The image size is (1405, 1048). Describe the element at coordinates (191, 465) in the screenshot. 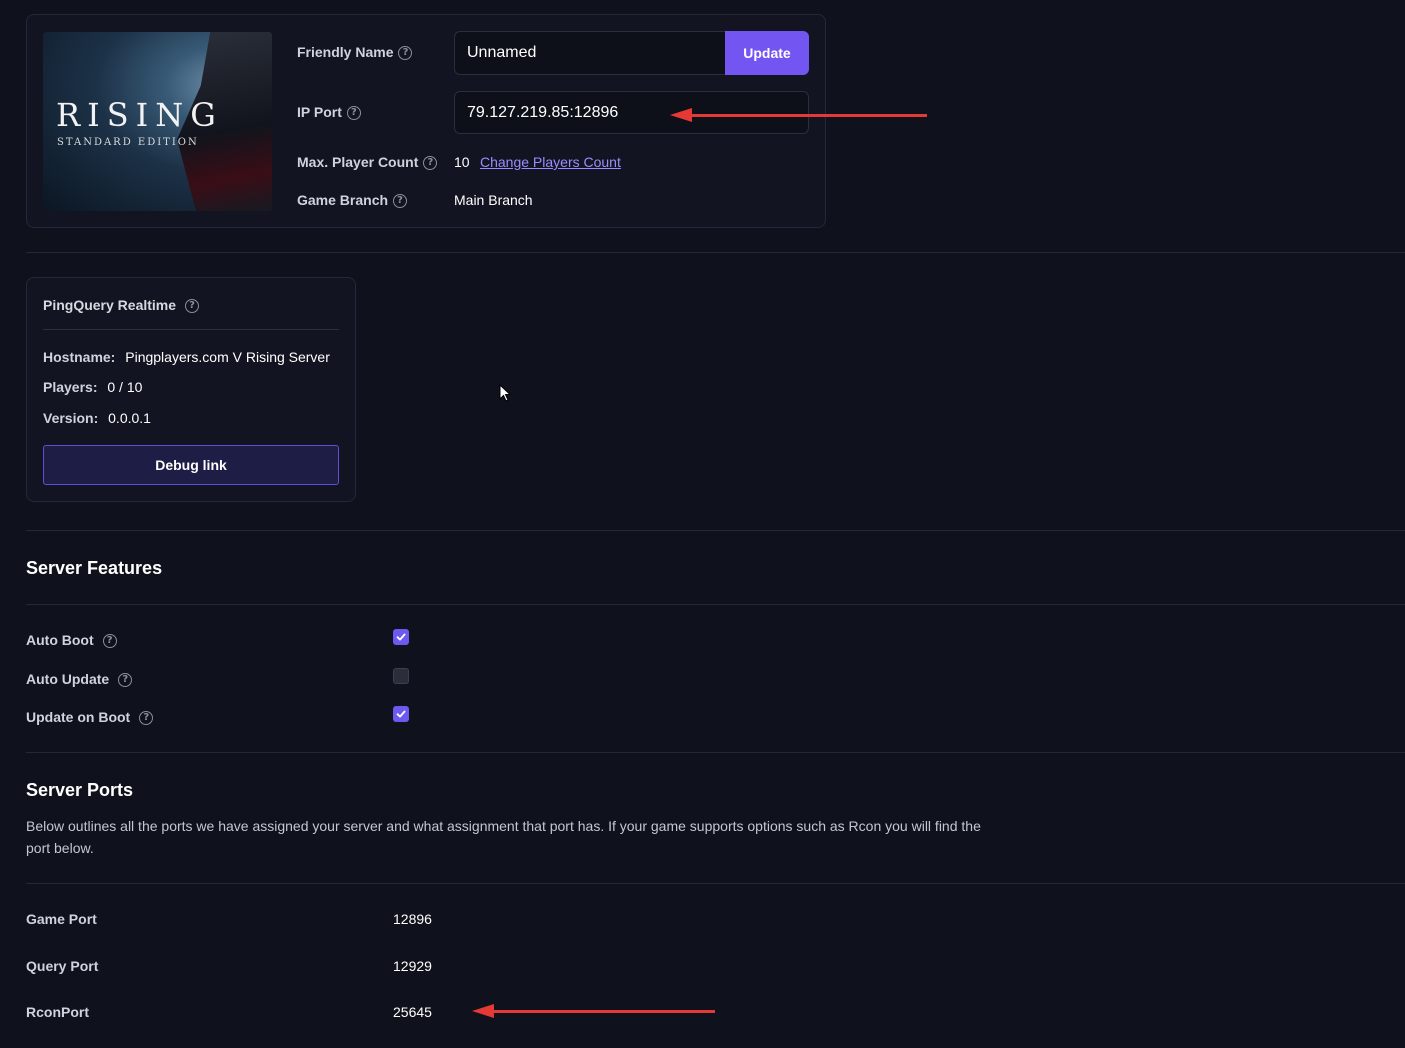

I see `debug-link-button: Debug link` at that location.